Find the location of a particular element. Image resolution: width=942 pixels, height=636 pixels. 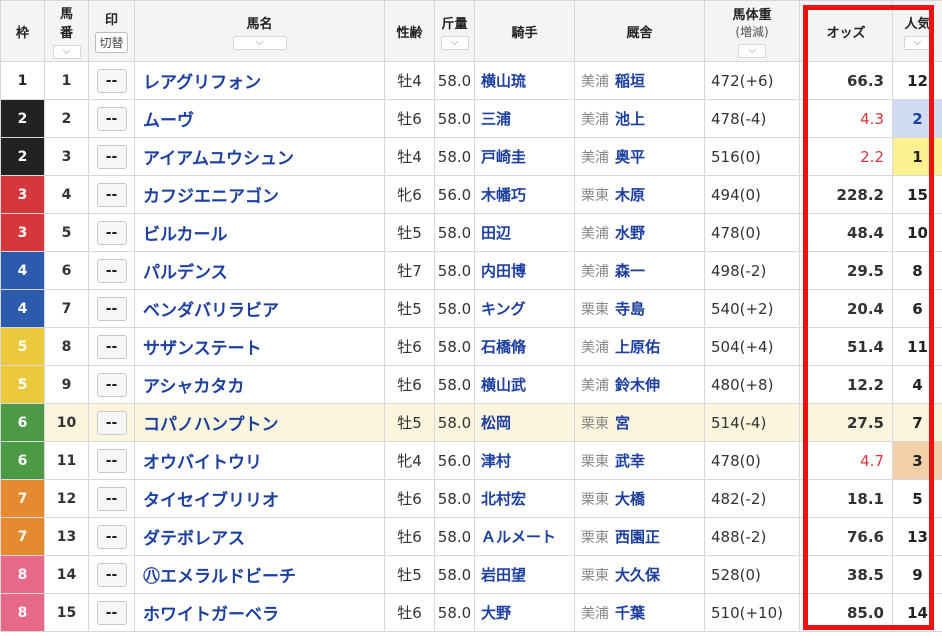

horse-name-link: サザンステート is located at coordinates (259, 346).